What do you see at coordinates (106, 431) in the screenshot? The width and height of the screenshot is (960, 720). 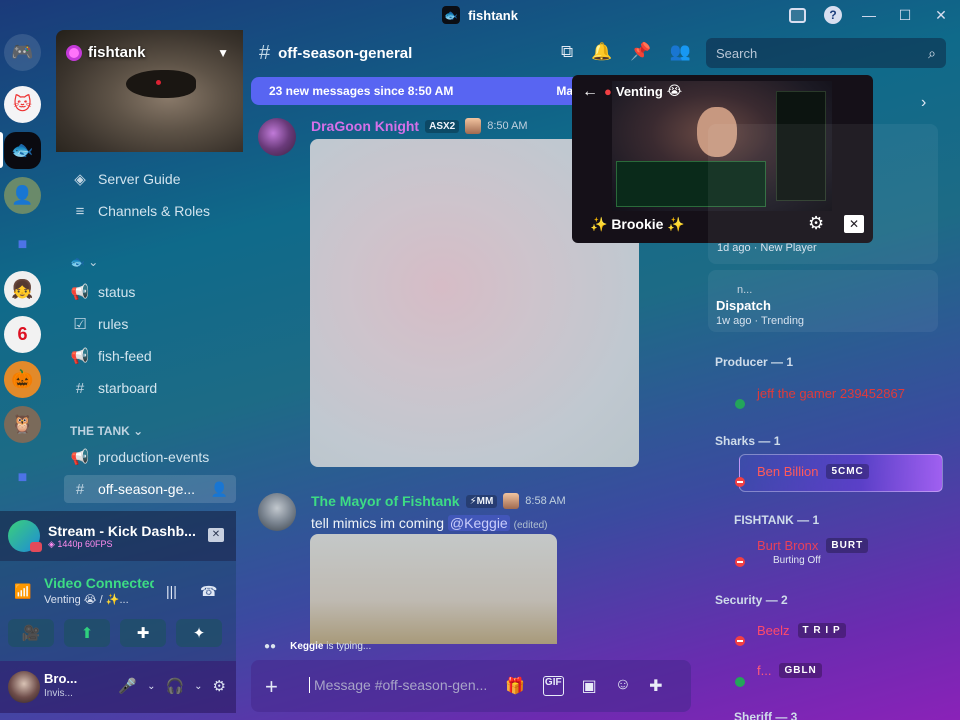 I see `category-the-tank: THE TANK ⌄` at bounding box center [106, 431].